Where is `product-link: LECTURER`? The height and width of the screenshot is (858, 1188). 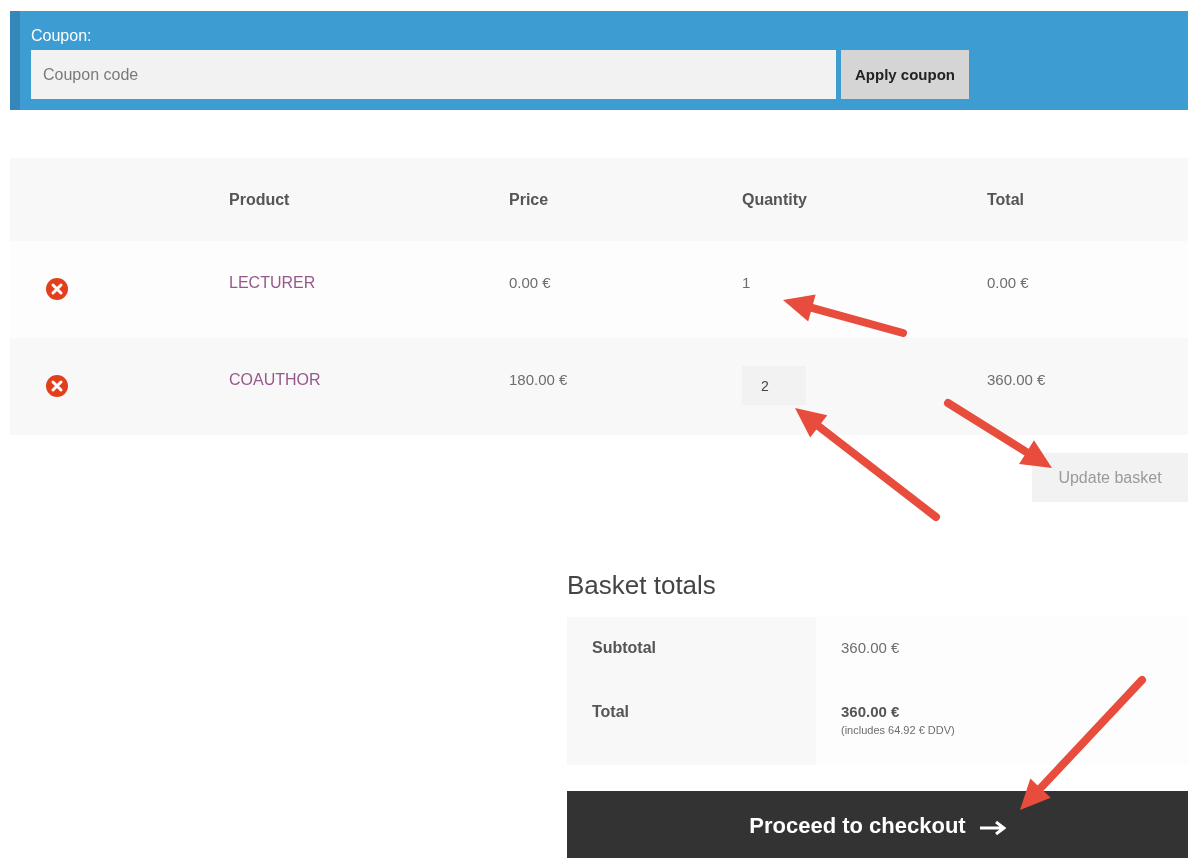 product-link: LECTURER is located at coordinates (272, 283).